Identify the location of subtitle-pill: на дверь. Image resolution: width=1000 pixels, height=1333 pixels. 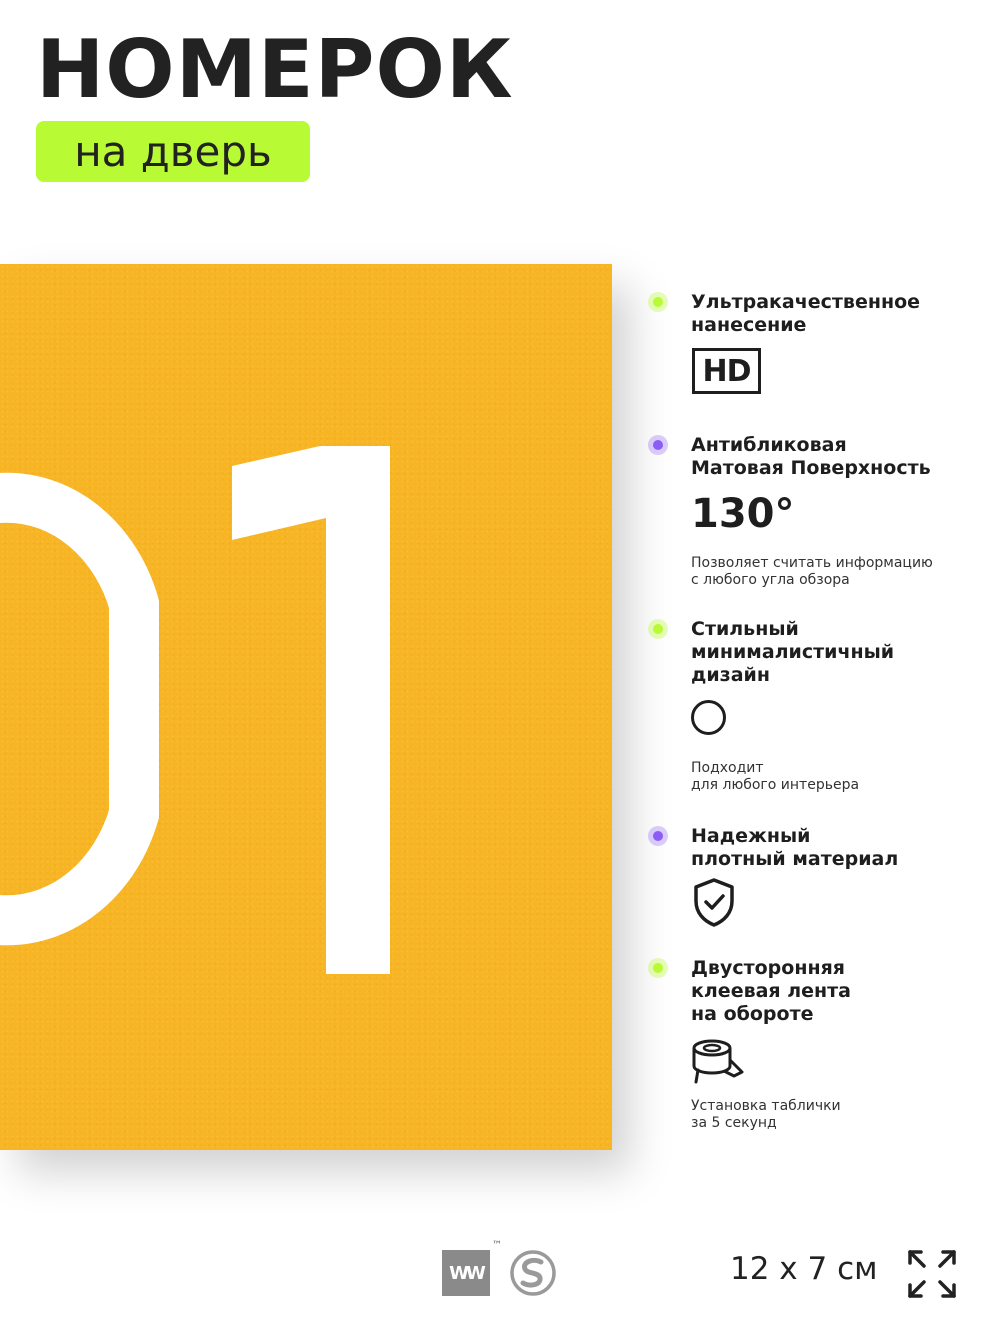
(173, 151).